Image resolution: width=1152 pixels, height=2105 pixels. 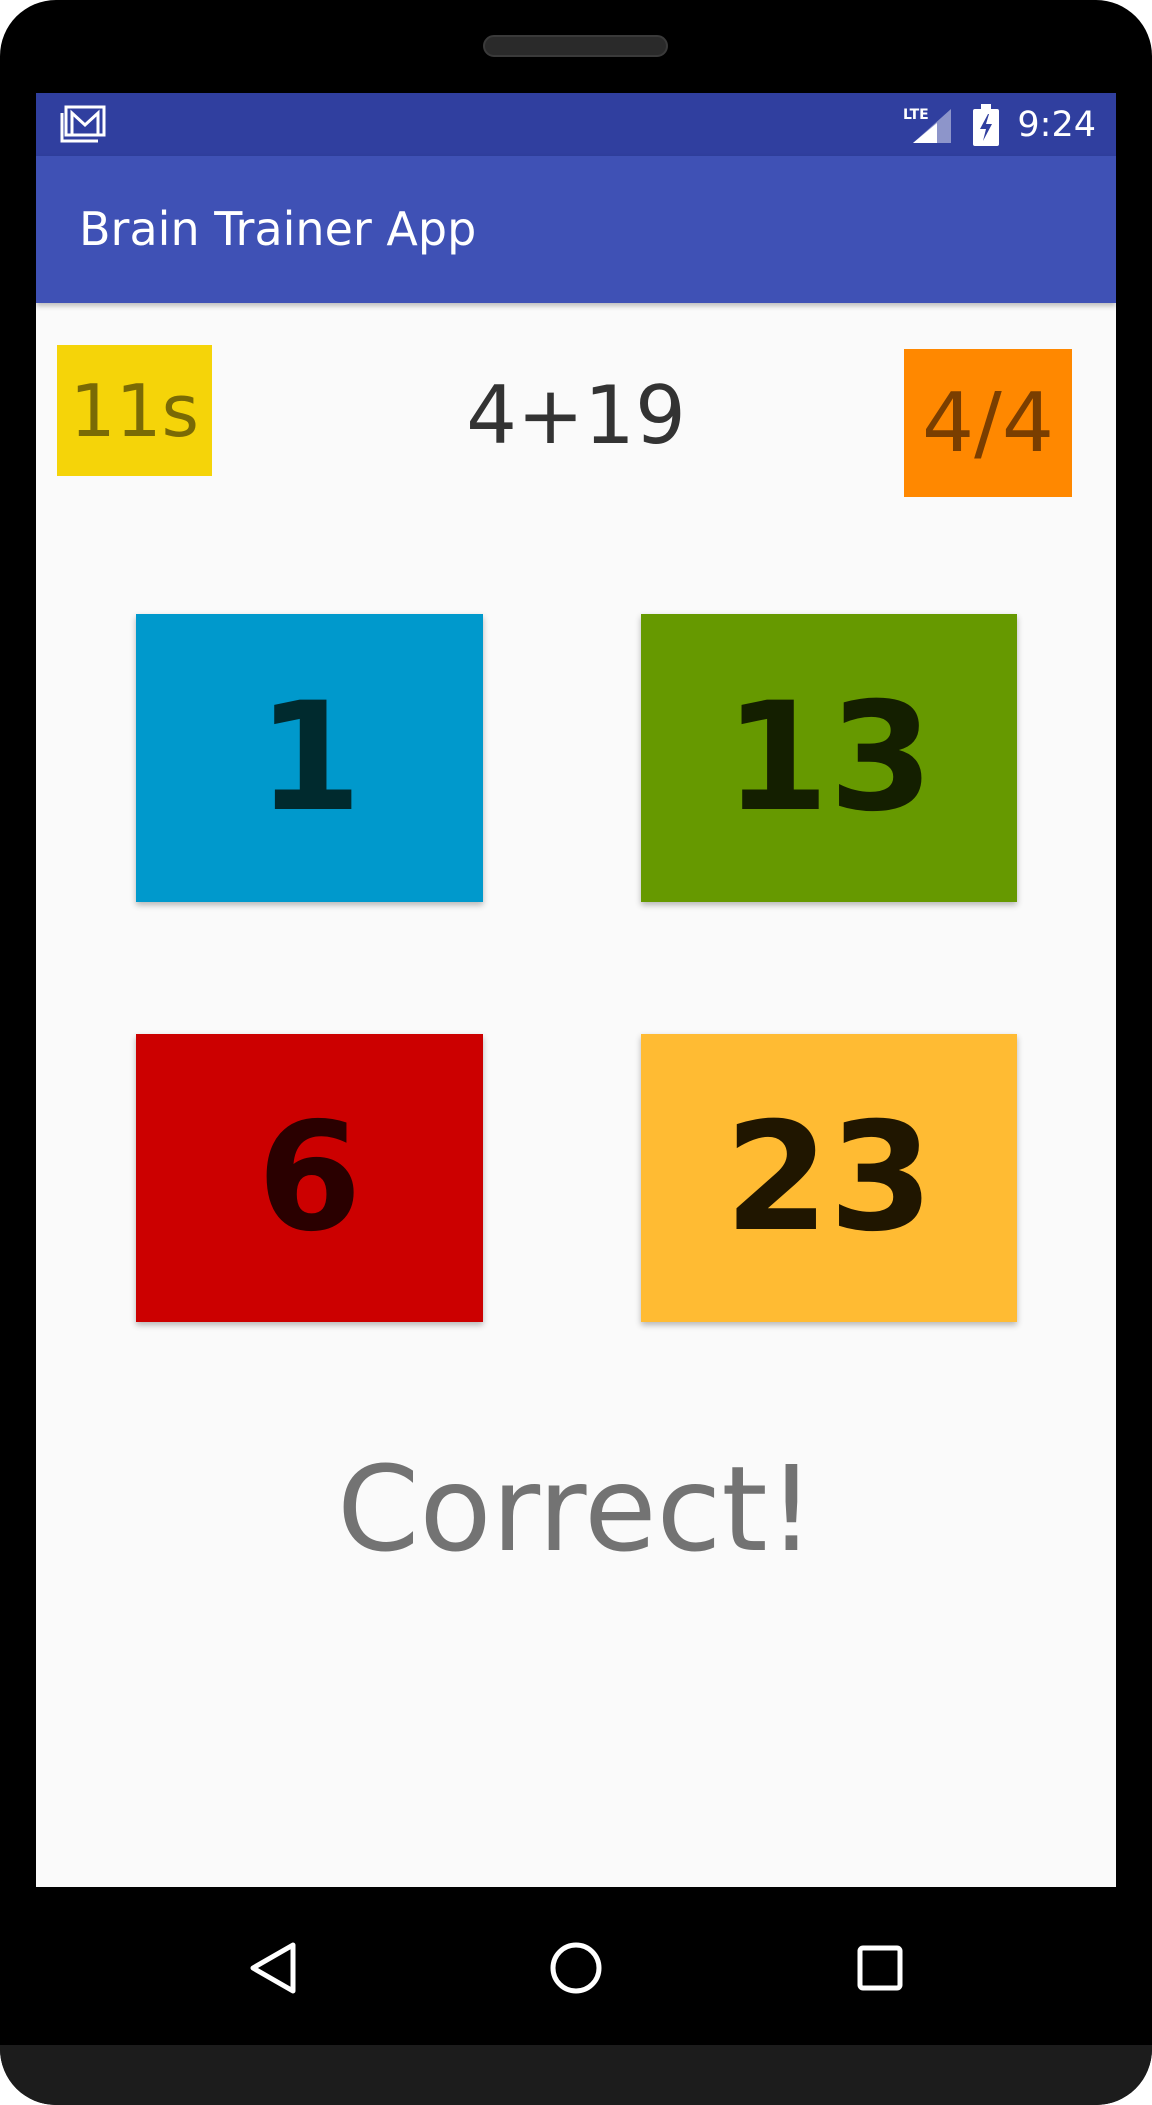 I want to click on score-display: 4/4, so click(x=988, y=423).